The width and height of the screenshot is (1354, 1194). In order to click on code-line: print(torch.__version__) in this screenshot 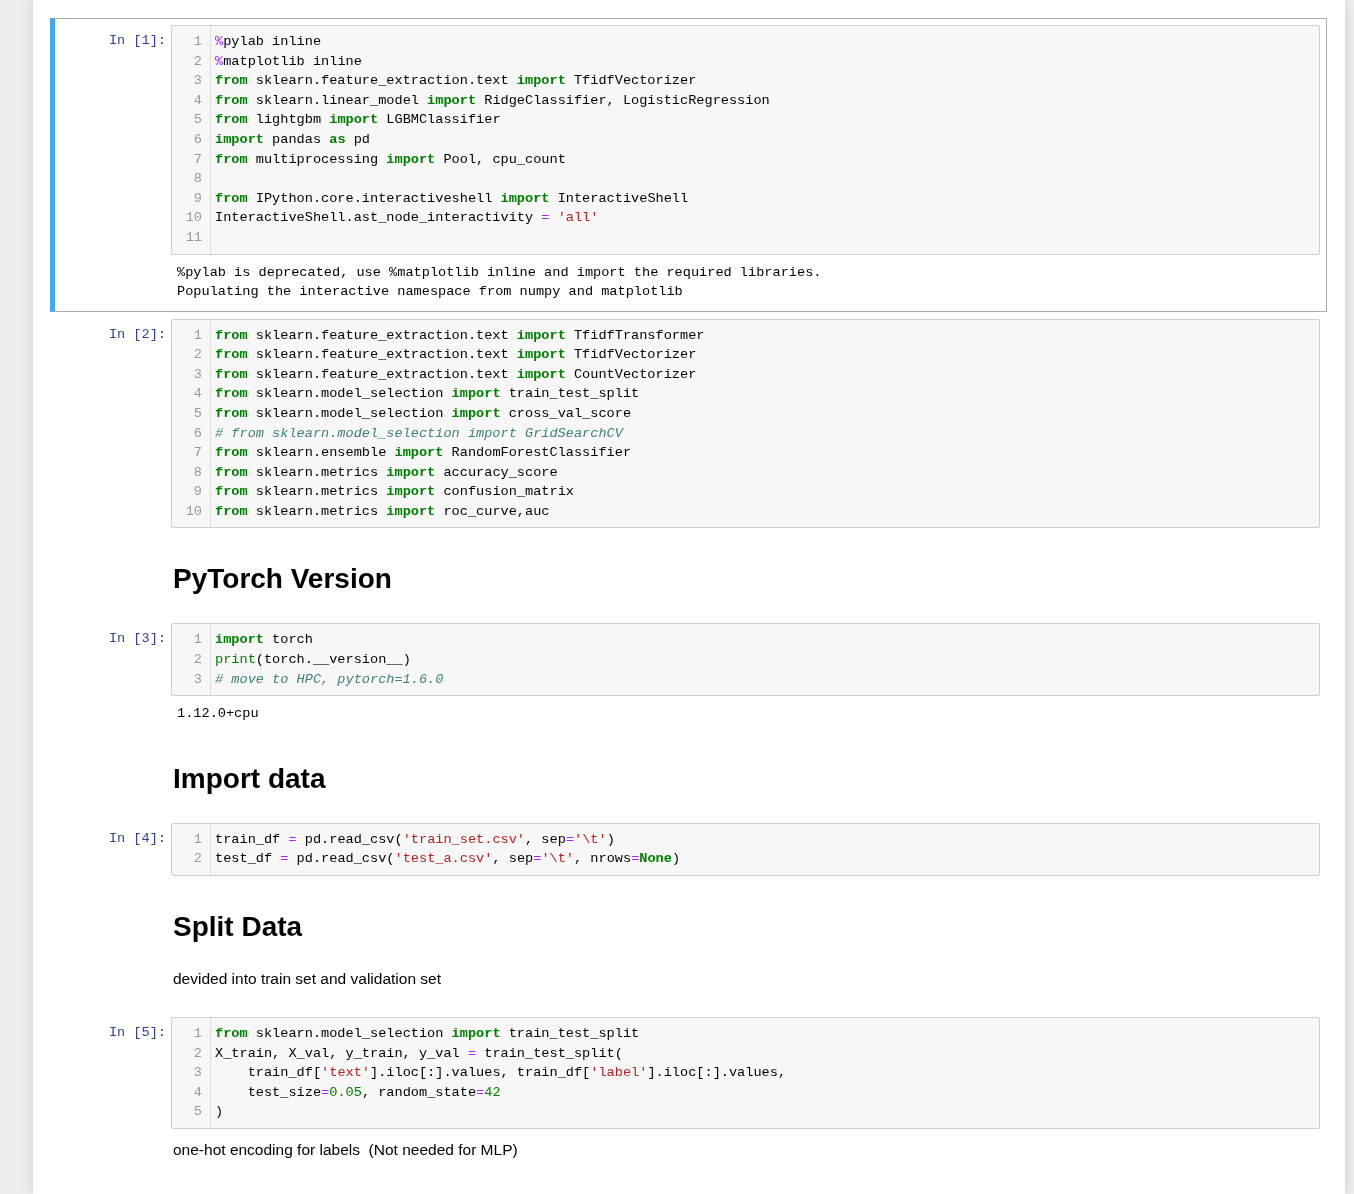, I will do `click(313, 660)`.